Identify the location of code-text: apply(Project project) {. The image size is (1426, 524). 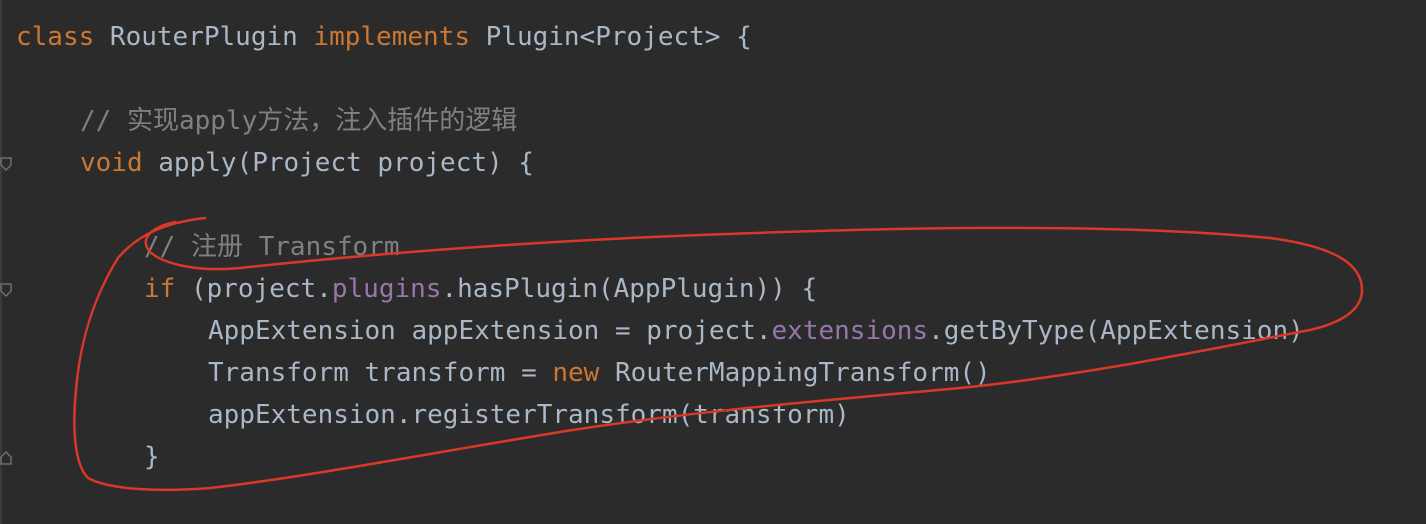
(338, 163).